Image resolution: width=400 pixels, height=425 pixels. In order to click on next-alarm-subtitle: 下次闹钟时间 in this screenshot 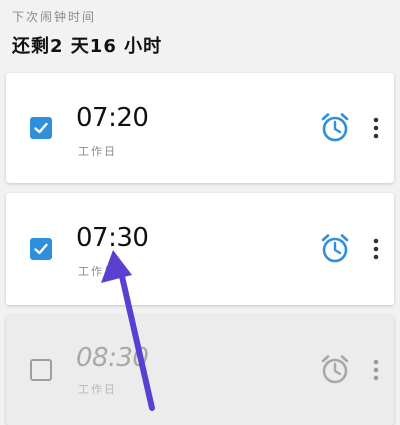, I will do `click(54, 17)`.